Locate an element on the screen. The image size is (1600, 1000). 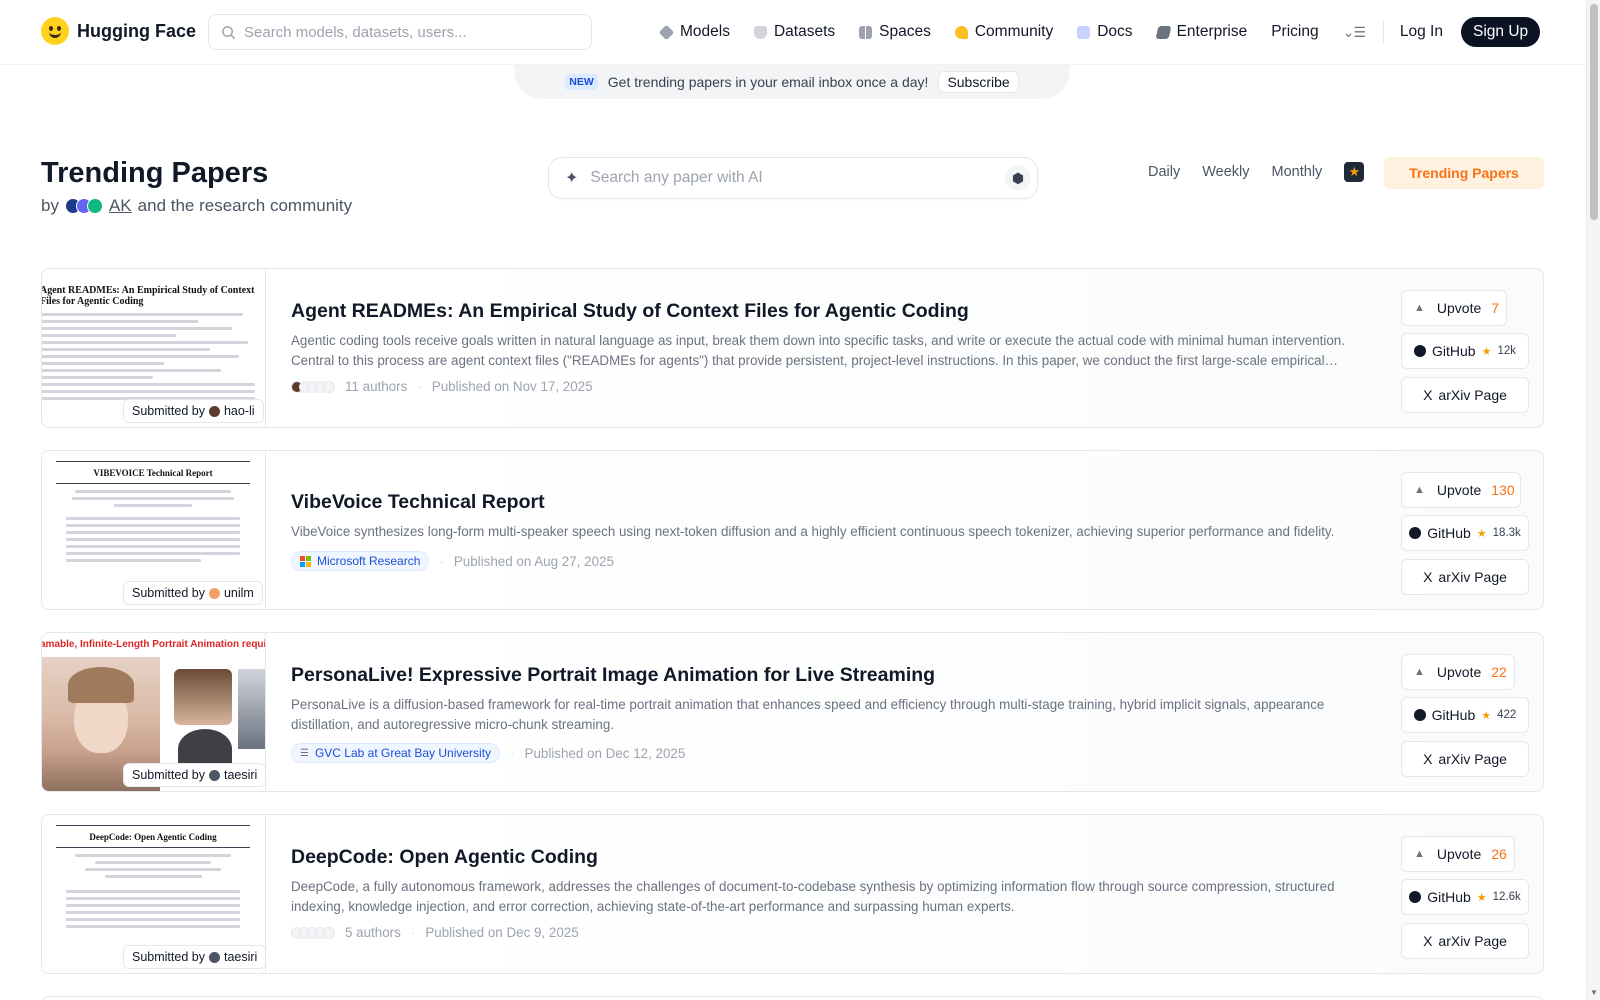
nav-datasets: Datasets is located at coordinates (794, 32).